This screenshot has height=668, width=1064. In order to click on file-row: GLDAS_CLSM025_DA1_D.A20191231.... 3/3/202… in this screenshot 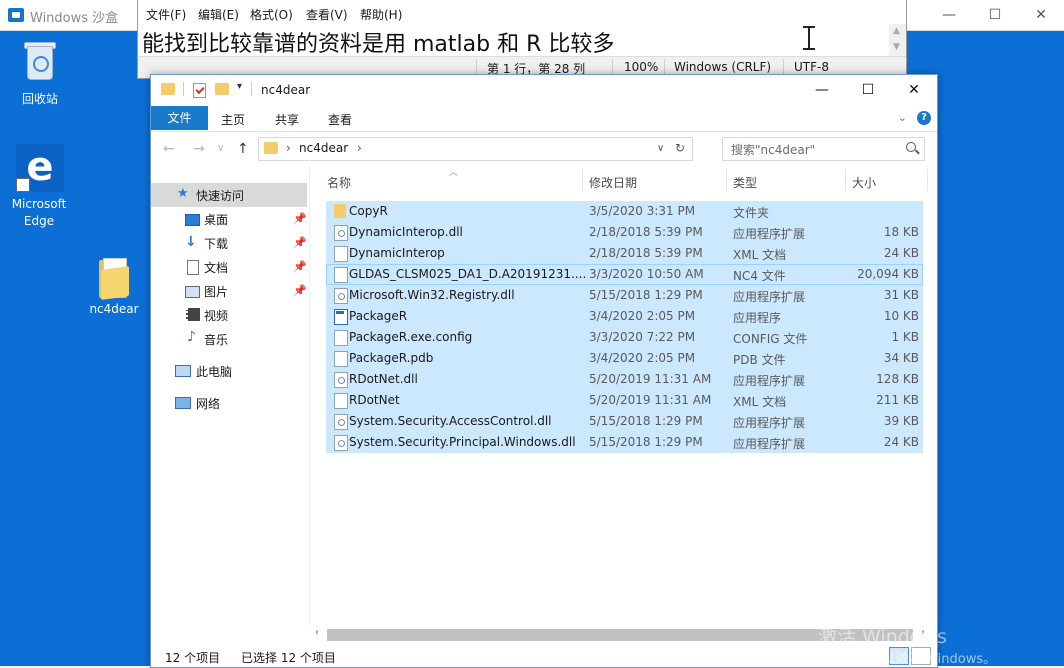, I will do `click(624, 274)`.